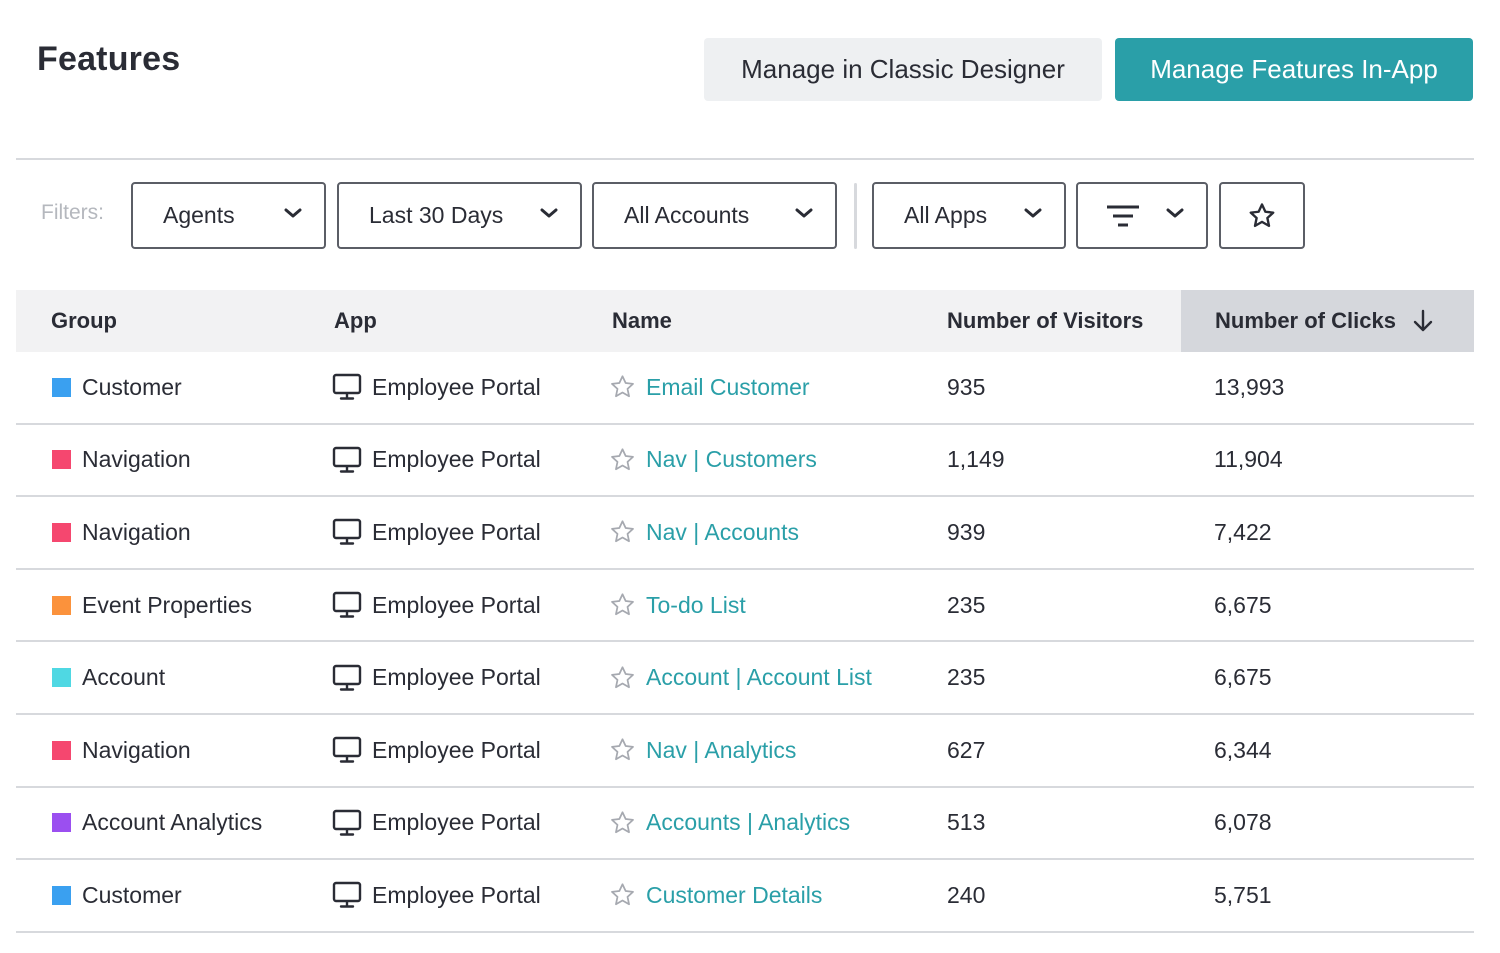 Image resolution: width=1500 pixels, height=953 pixels. I want to click on column-header-clicks: Number of Clicks, so click(1327, 321).